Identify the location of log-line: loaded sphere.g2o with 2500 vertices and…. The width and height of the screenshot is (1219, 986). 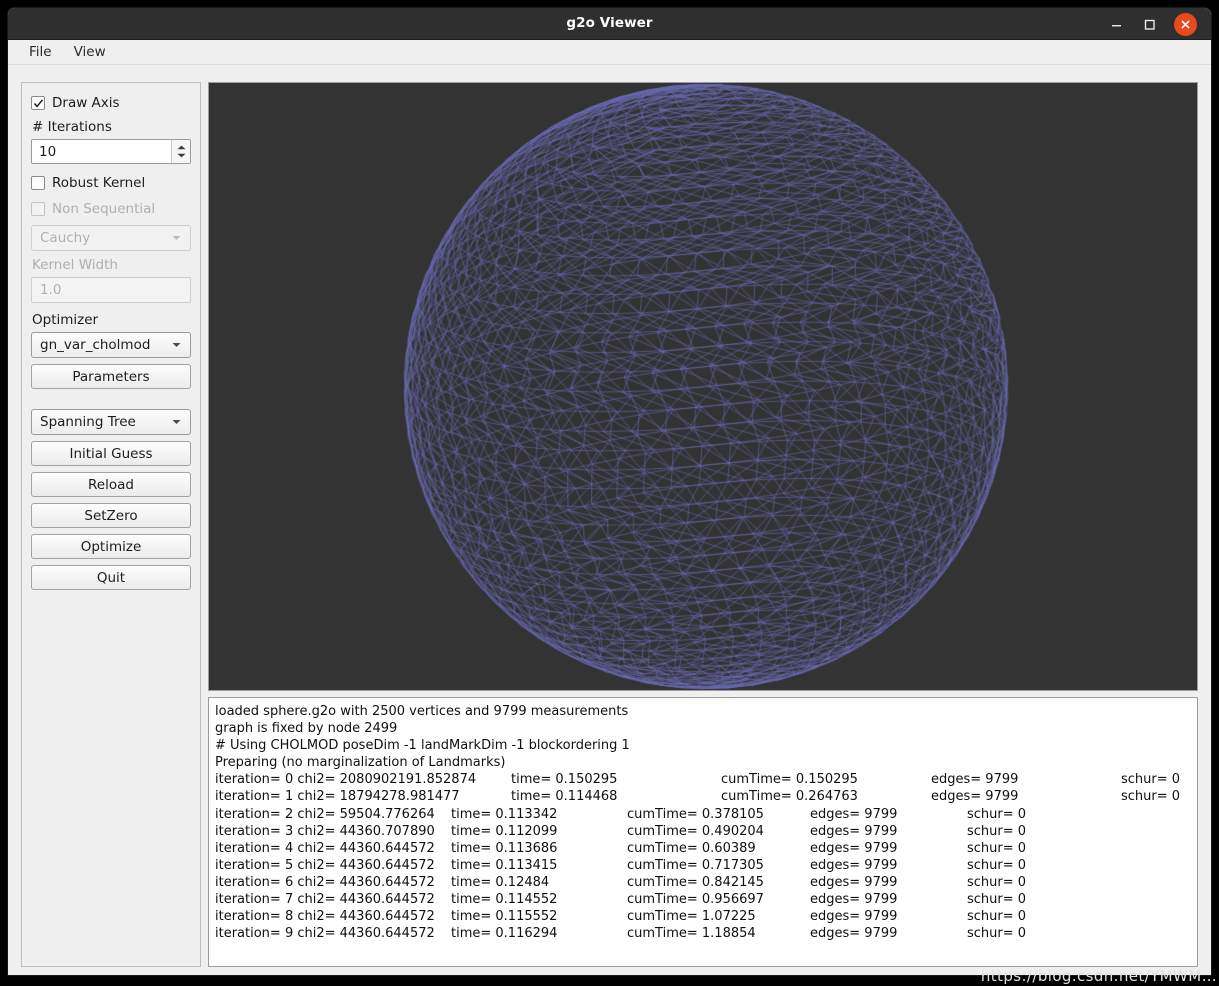
(422, 711).